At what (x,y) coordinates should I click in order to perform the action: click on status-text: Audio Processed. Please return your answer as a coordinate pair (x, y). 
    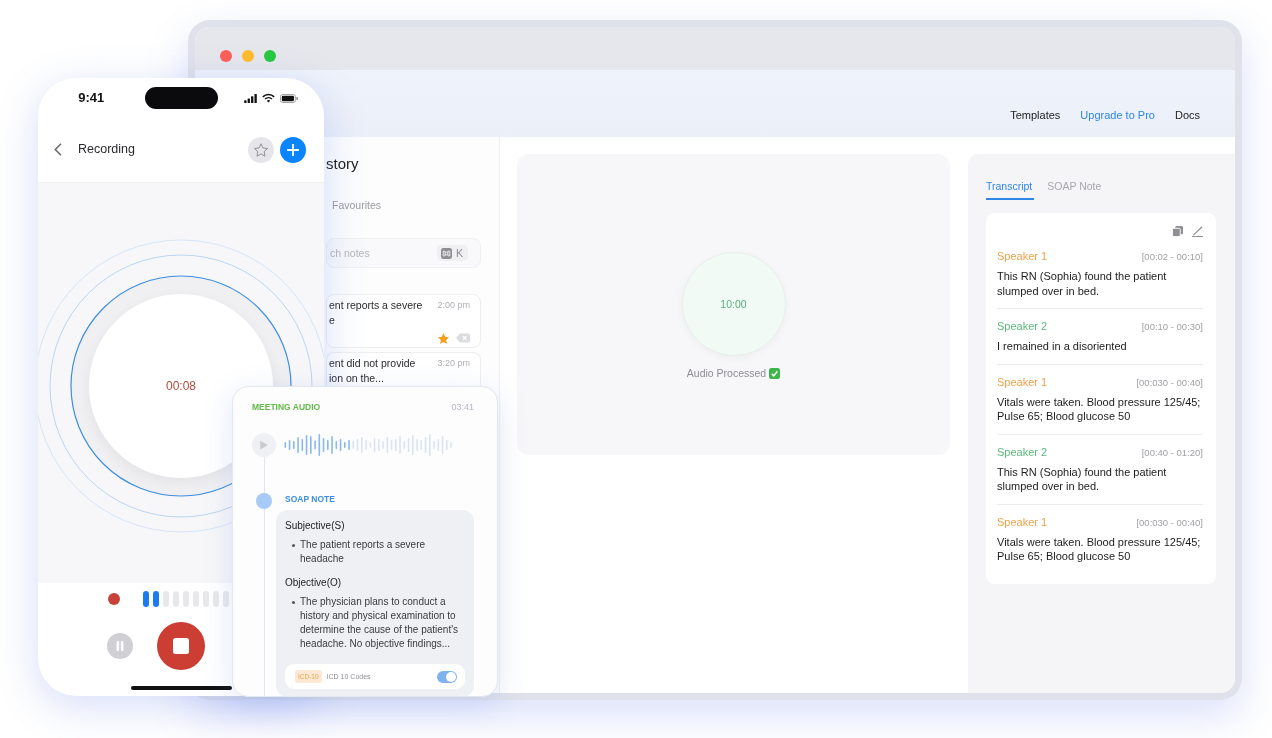
    Looking at the image, I should click on (726, 373).